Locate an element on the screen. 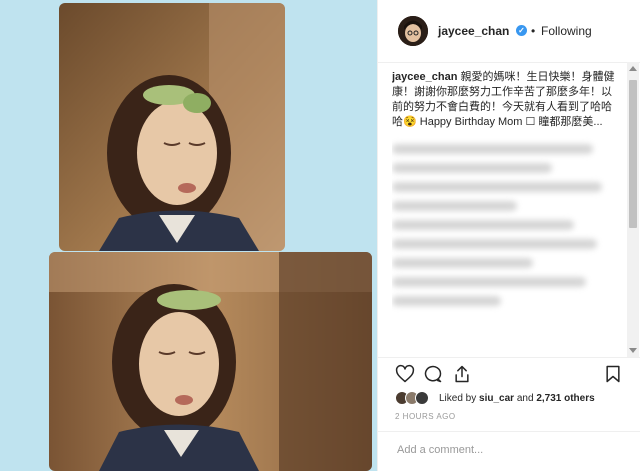  likes-count: 2,731 others is located at coordinates (565, 398).